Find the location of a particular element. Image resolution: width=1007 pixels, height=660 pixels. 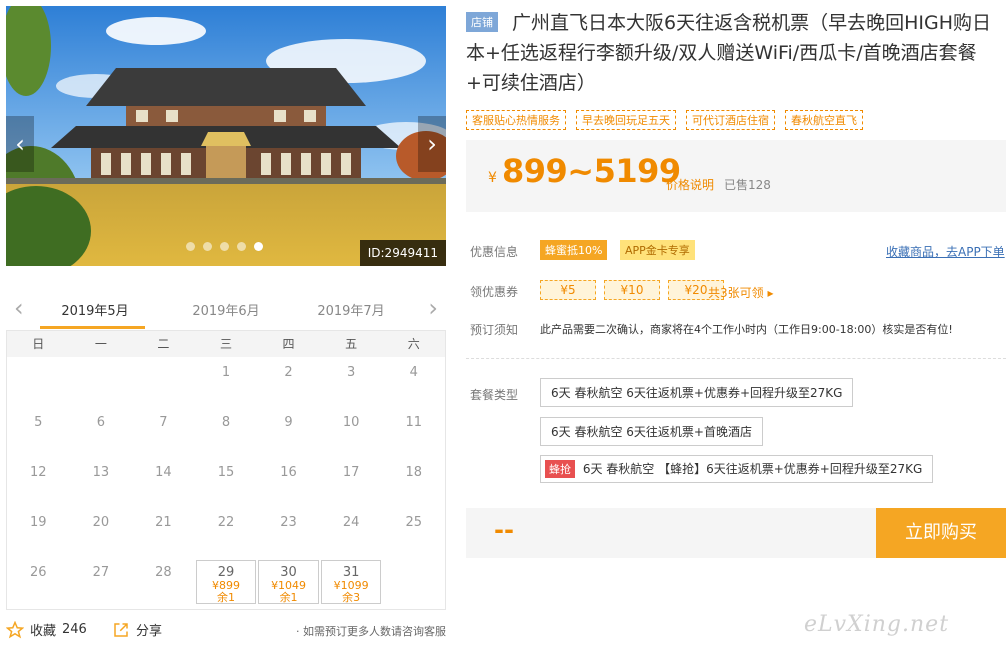

calendar-day: 17 is located at coordinates (351, 482).